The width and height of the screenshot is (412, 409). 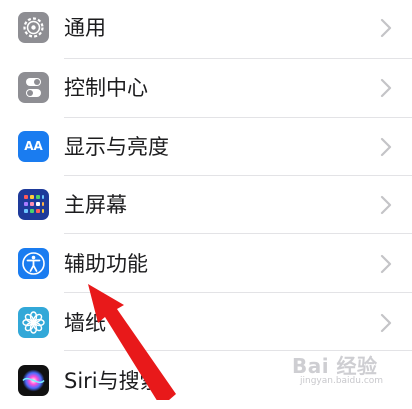 What do you see at coordinates (85, 28) in the screenshot?
I see `settings-row-label: 通用` at bounding box center [85, 28].